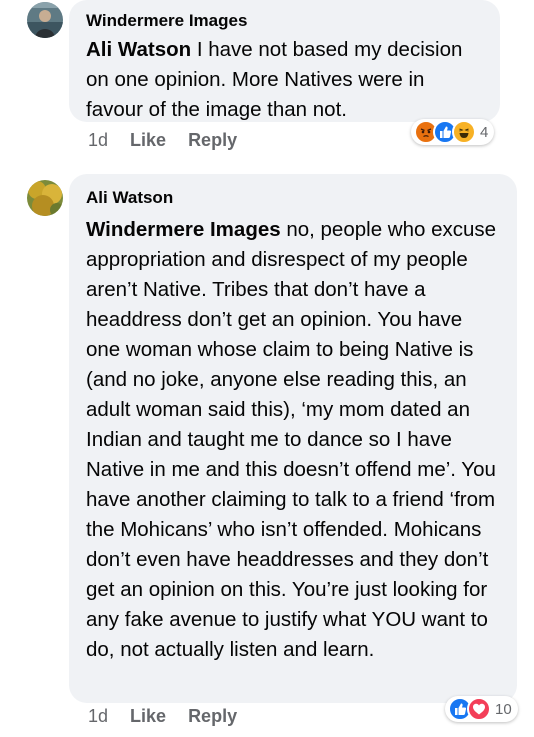 Image resolution: width=534 pixels, height=737 pixels. Describe the element at coordinates (45, 20) in the screenshot. I see `avatar-windermere-images` at that location.